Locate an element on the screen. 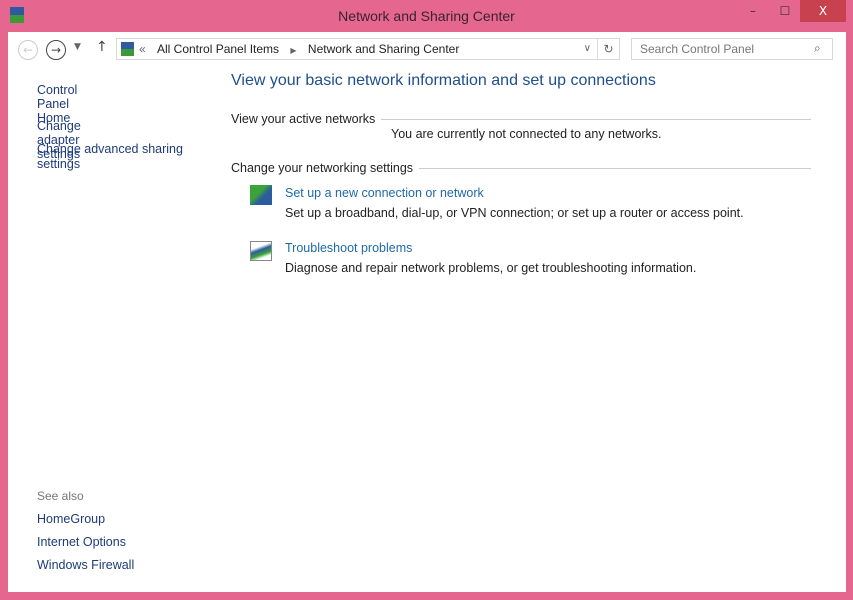 The height and width of the screenshot is (600, 853). back-button: ← is located at coordinates (28, 50).